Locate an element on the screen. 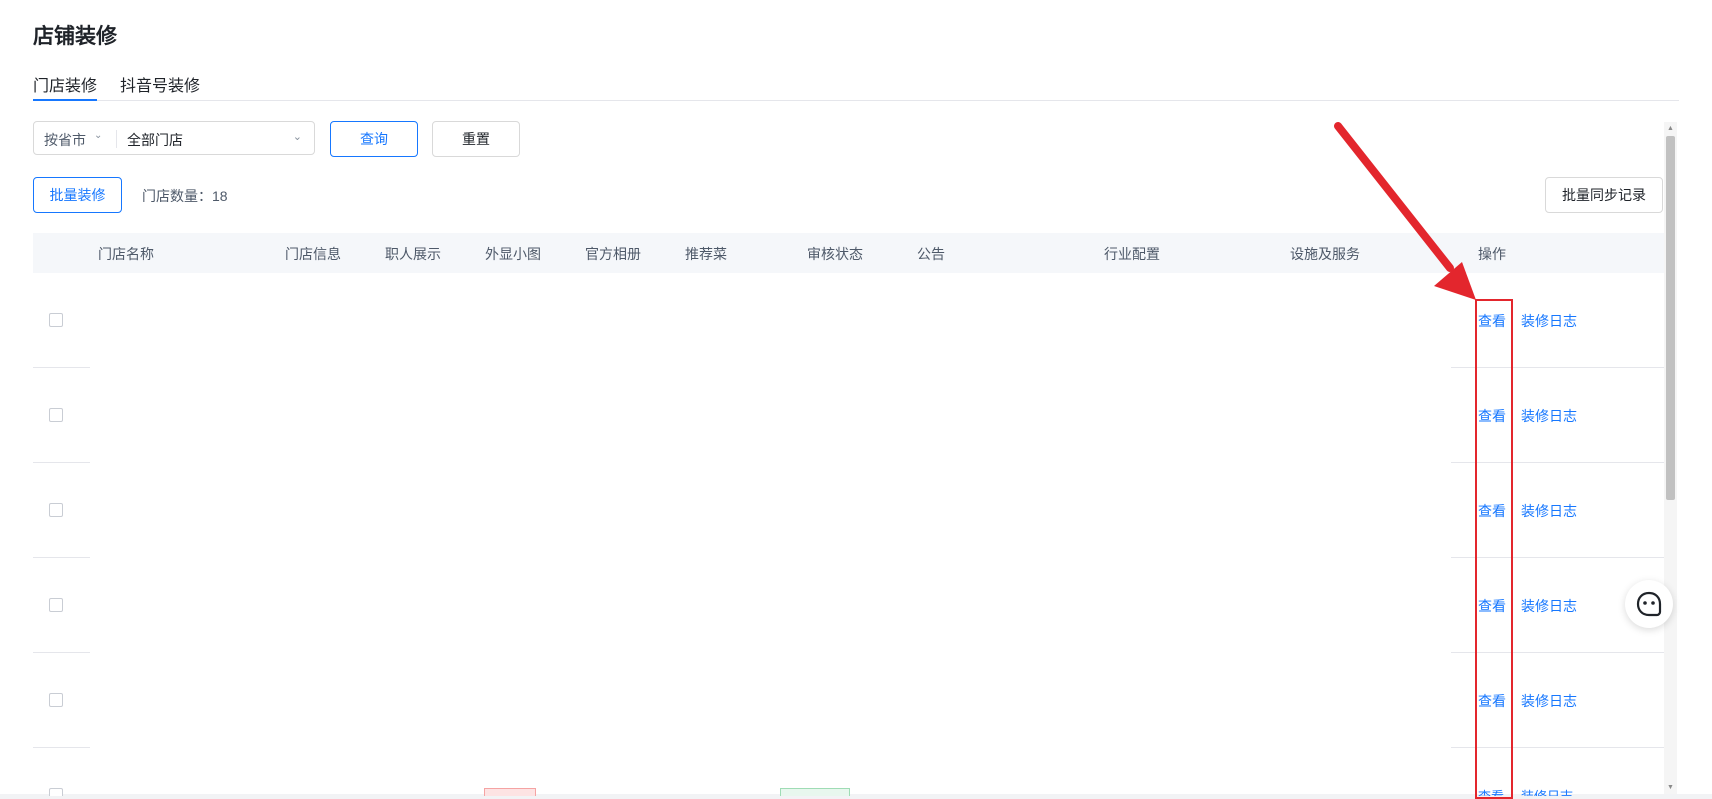 This screenshot has height=799, width=1712. col-review-status: 审核状态 is located at coordinates (835, 254).